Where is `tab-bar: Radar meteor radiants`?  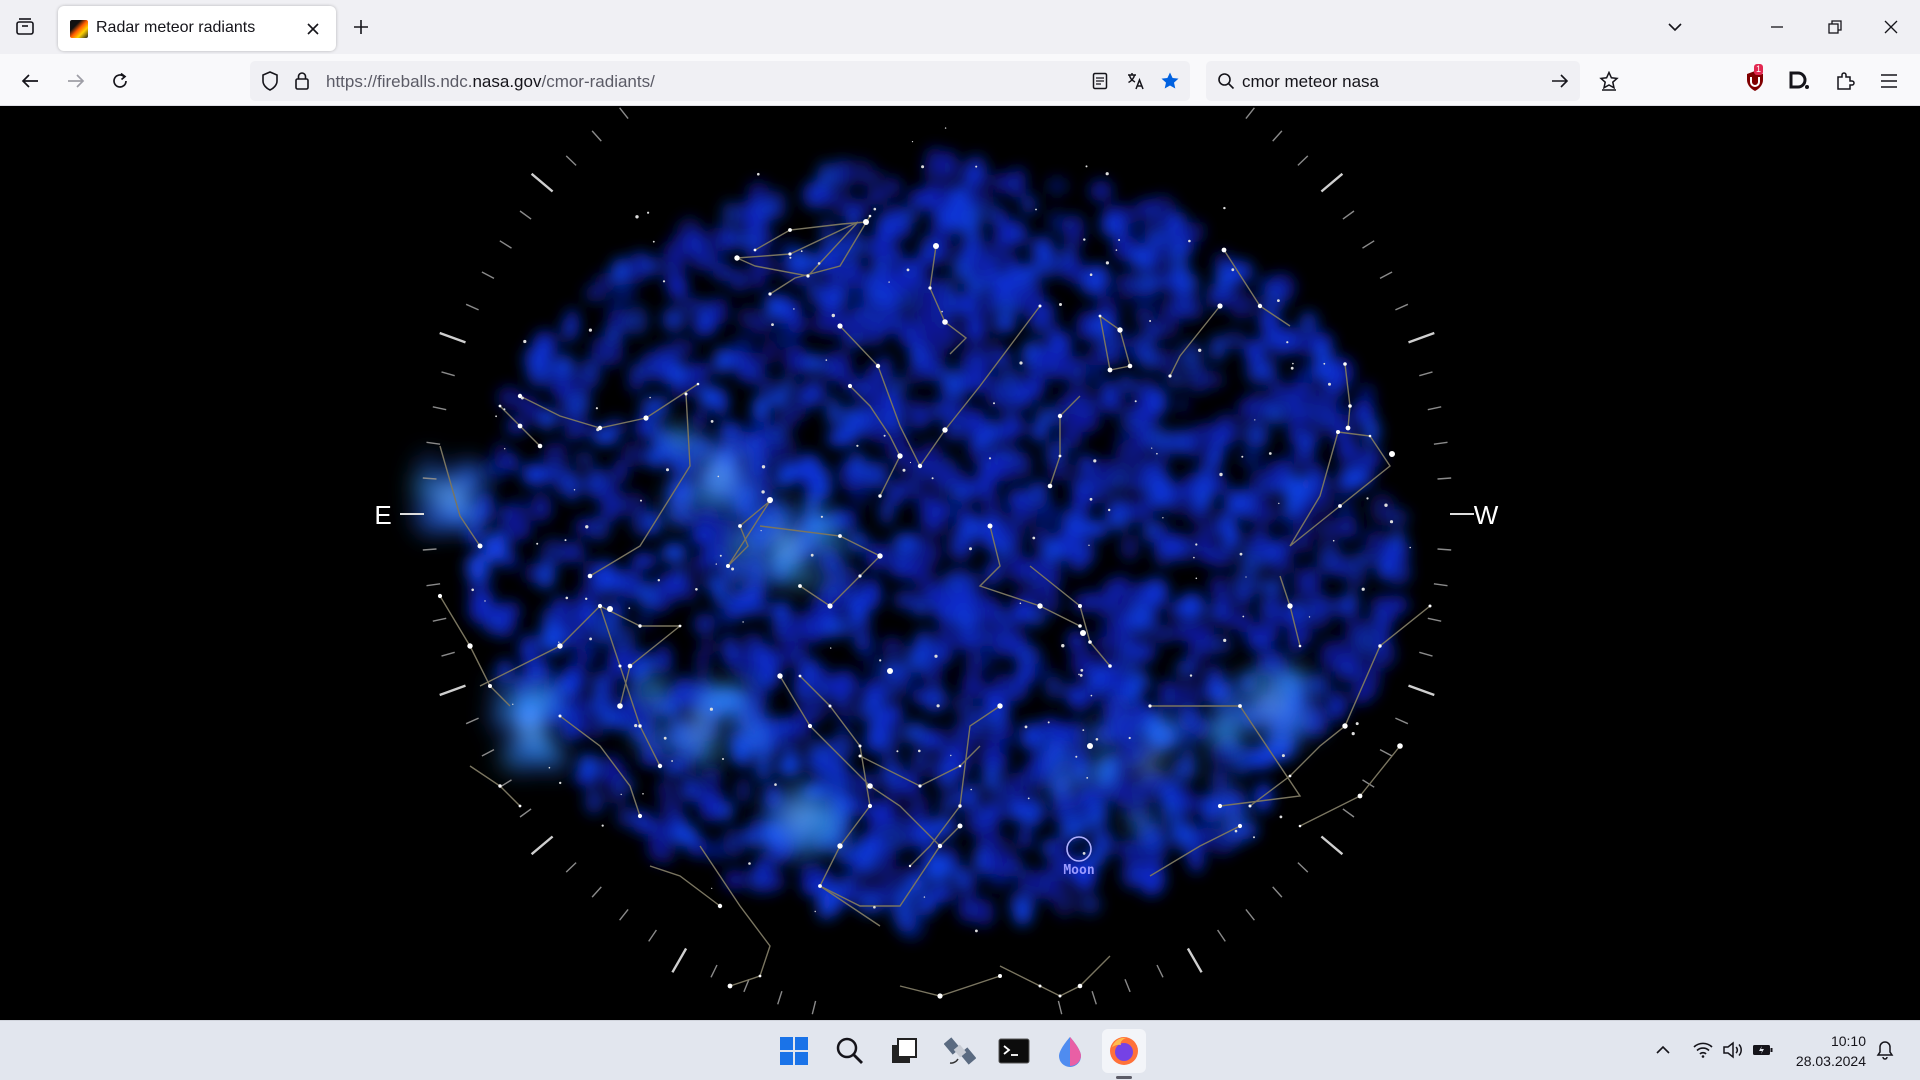 tab-bar: Radar meteor radiants is located at coordinates (960, 27).